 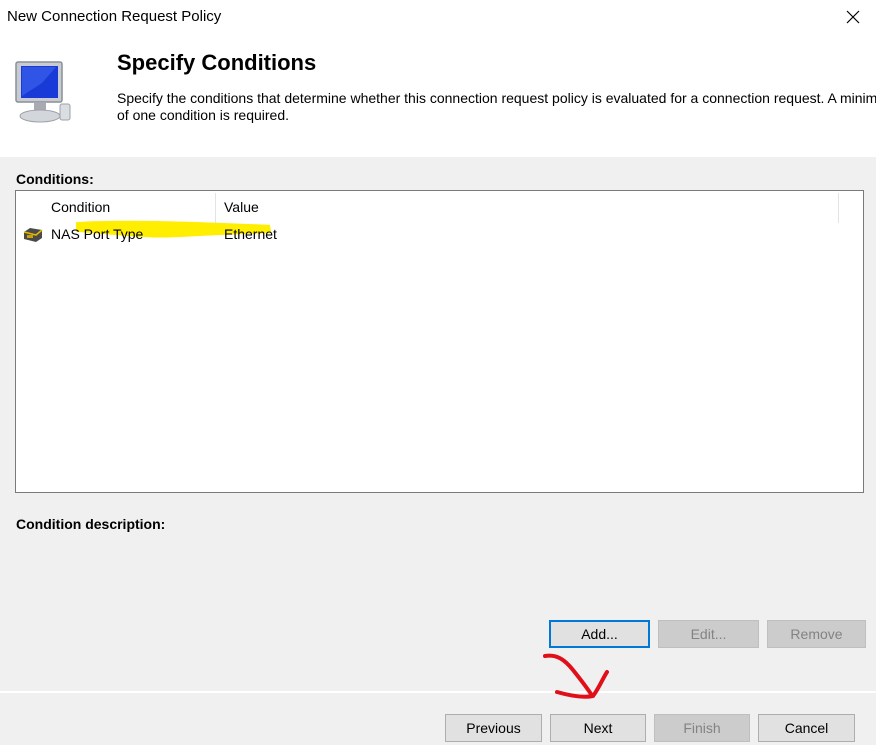 I want to click on title-bar: New Connection Request Policy, so click(x=438, y=17).